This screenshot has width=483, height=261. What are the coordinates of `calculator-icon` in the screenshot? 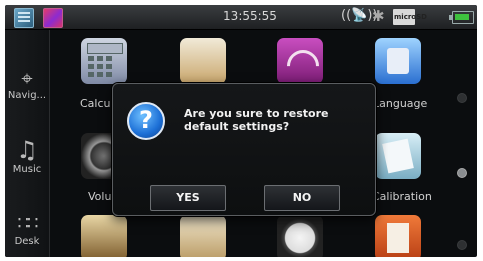 It's located at (104, 61).